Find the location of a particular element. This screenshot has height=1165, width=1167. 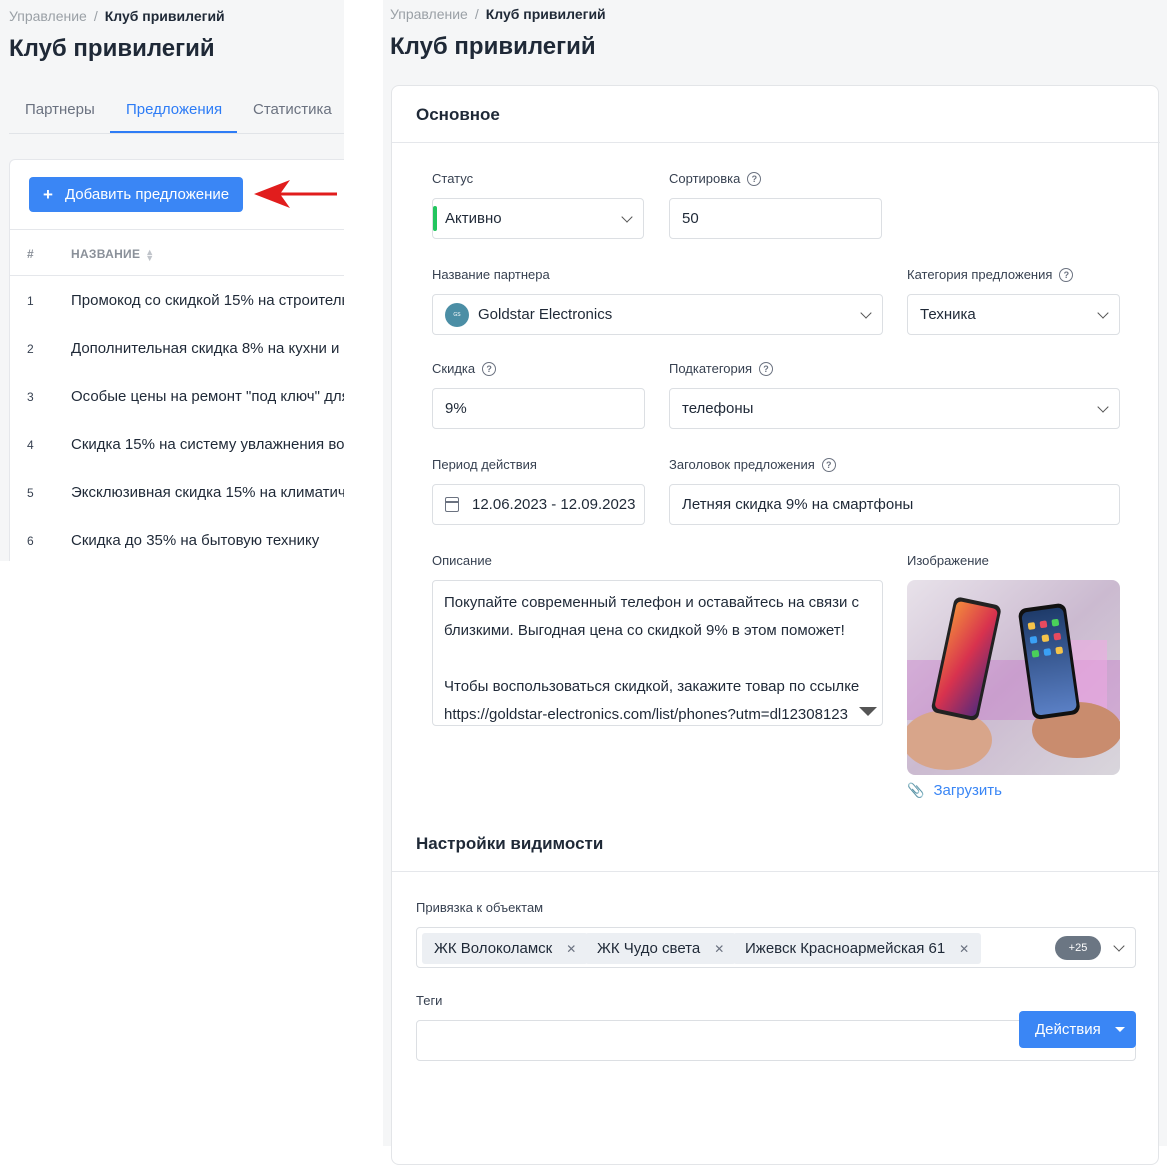

tab-bar: Партнеры Предложения Статистика is located at coordinates (176, 111).